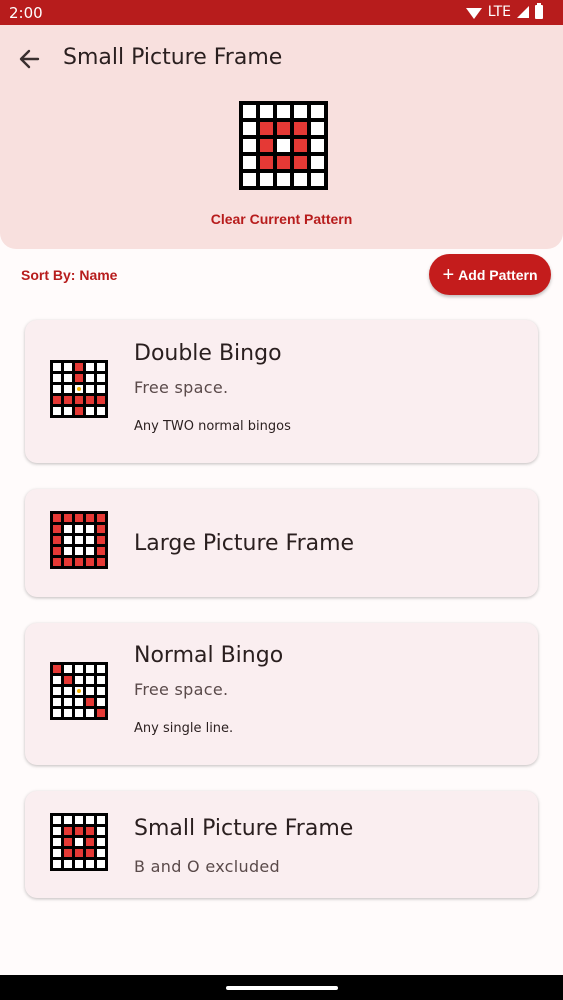 Image resolution: width=563 pixels, height=1000 pixels. What do you see at coordinates (30, 59) in the screenshot?
I see `back-button` at bounding box center [30, 59].